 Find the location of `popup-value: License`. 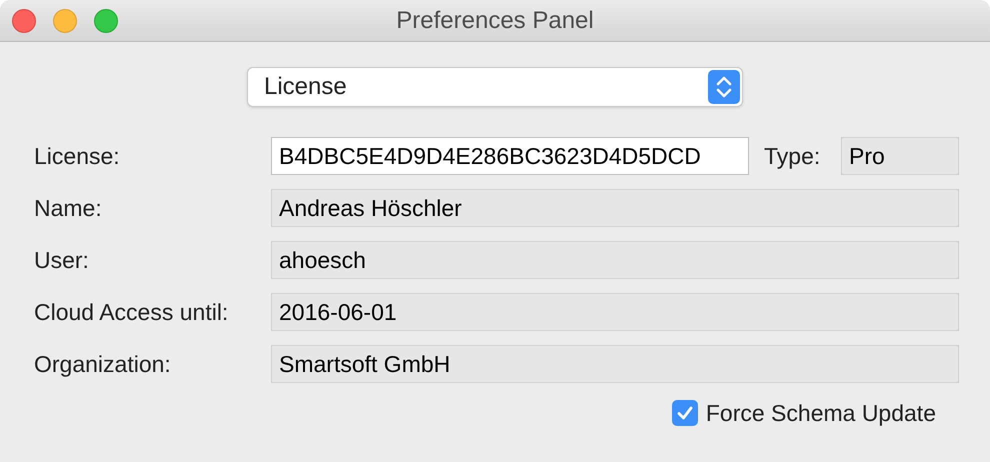

popup-value: License is located at coordinates (305, 87).